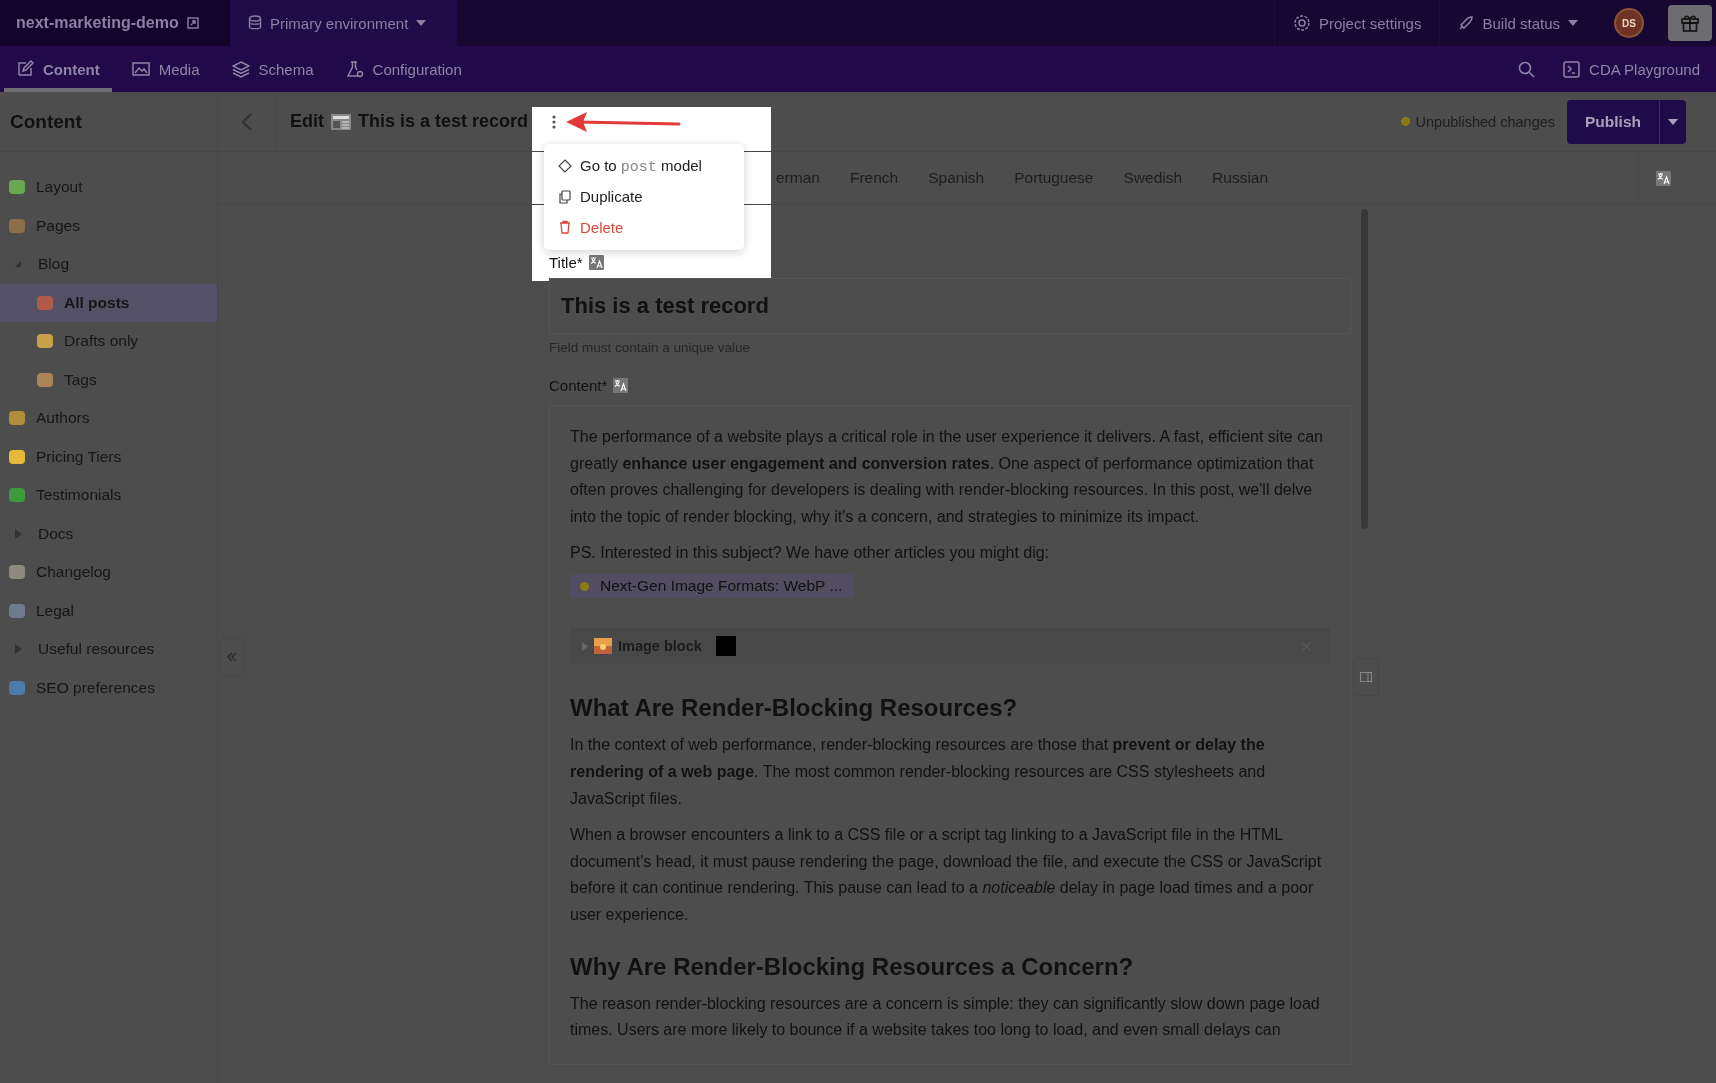  What do you see at coordinates (1629, 23) in the screenshot?
I see `user-avatar: DS` at bounding box center [1629, 23].